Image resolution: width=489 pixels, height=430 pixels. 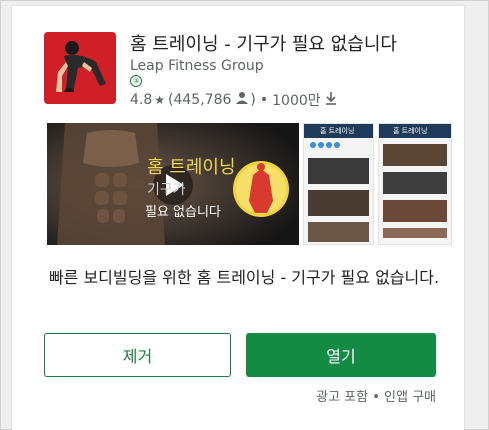 What do you see at coordinates (141, 100) in the screenshot?
I see `rating-value: 4.8` at bounding box center [141, 100].